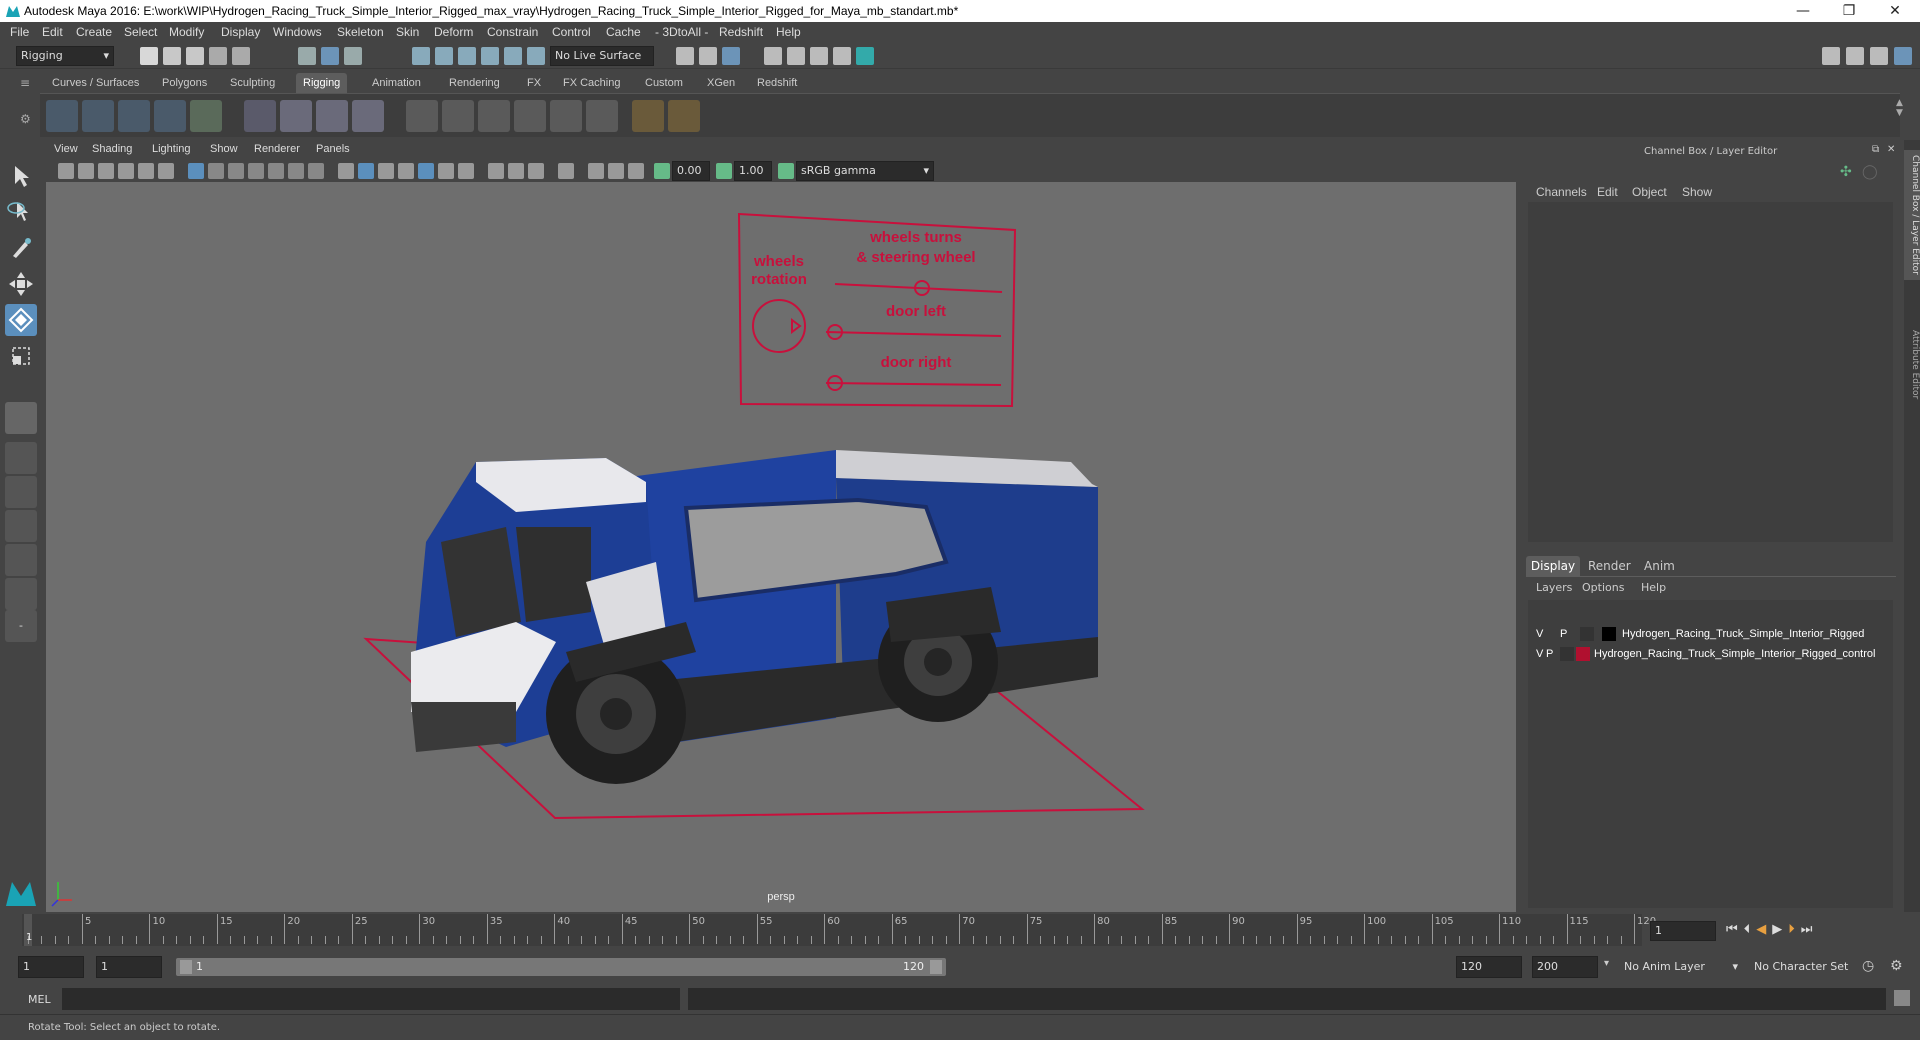 Image resolution: width=1920 pixels, height=1040 pixels. What do you see at coordinates (1489, 967) in the screenshot?
I see `playback-end-field: 120` at bounding box center [1489, 967].